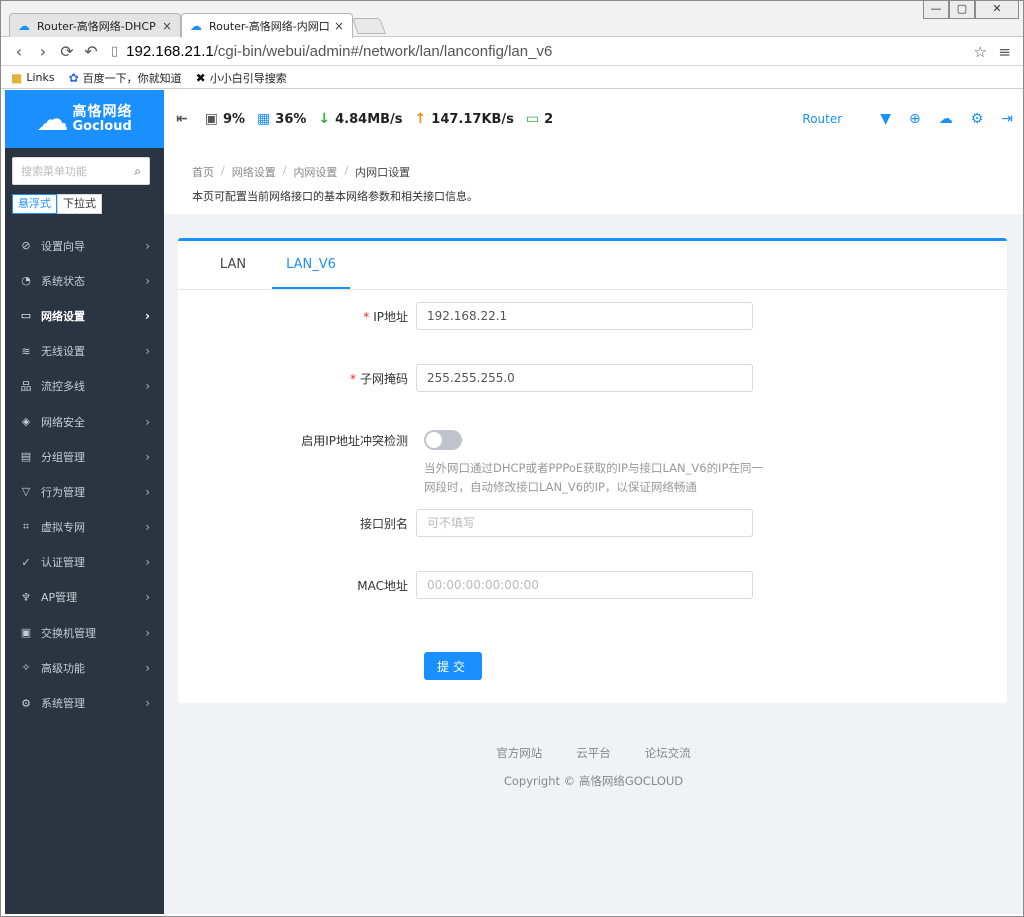 This screenshot has height=917, width=1024. What do you see at coordinates (311, 265) in the screenshot?
I see `tab-lan-v6: LAN_V6` at bounding box center [311, 265].